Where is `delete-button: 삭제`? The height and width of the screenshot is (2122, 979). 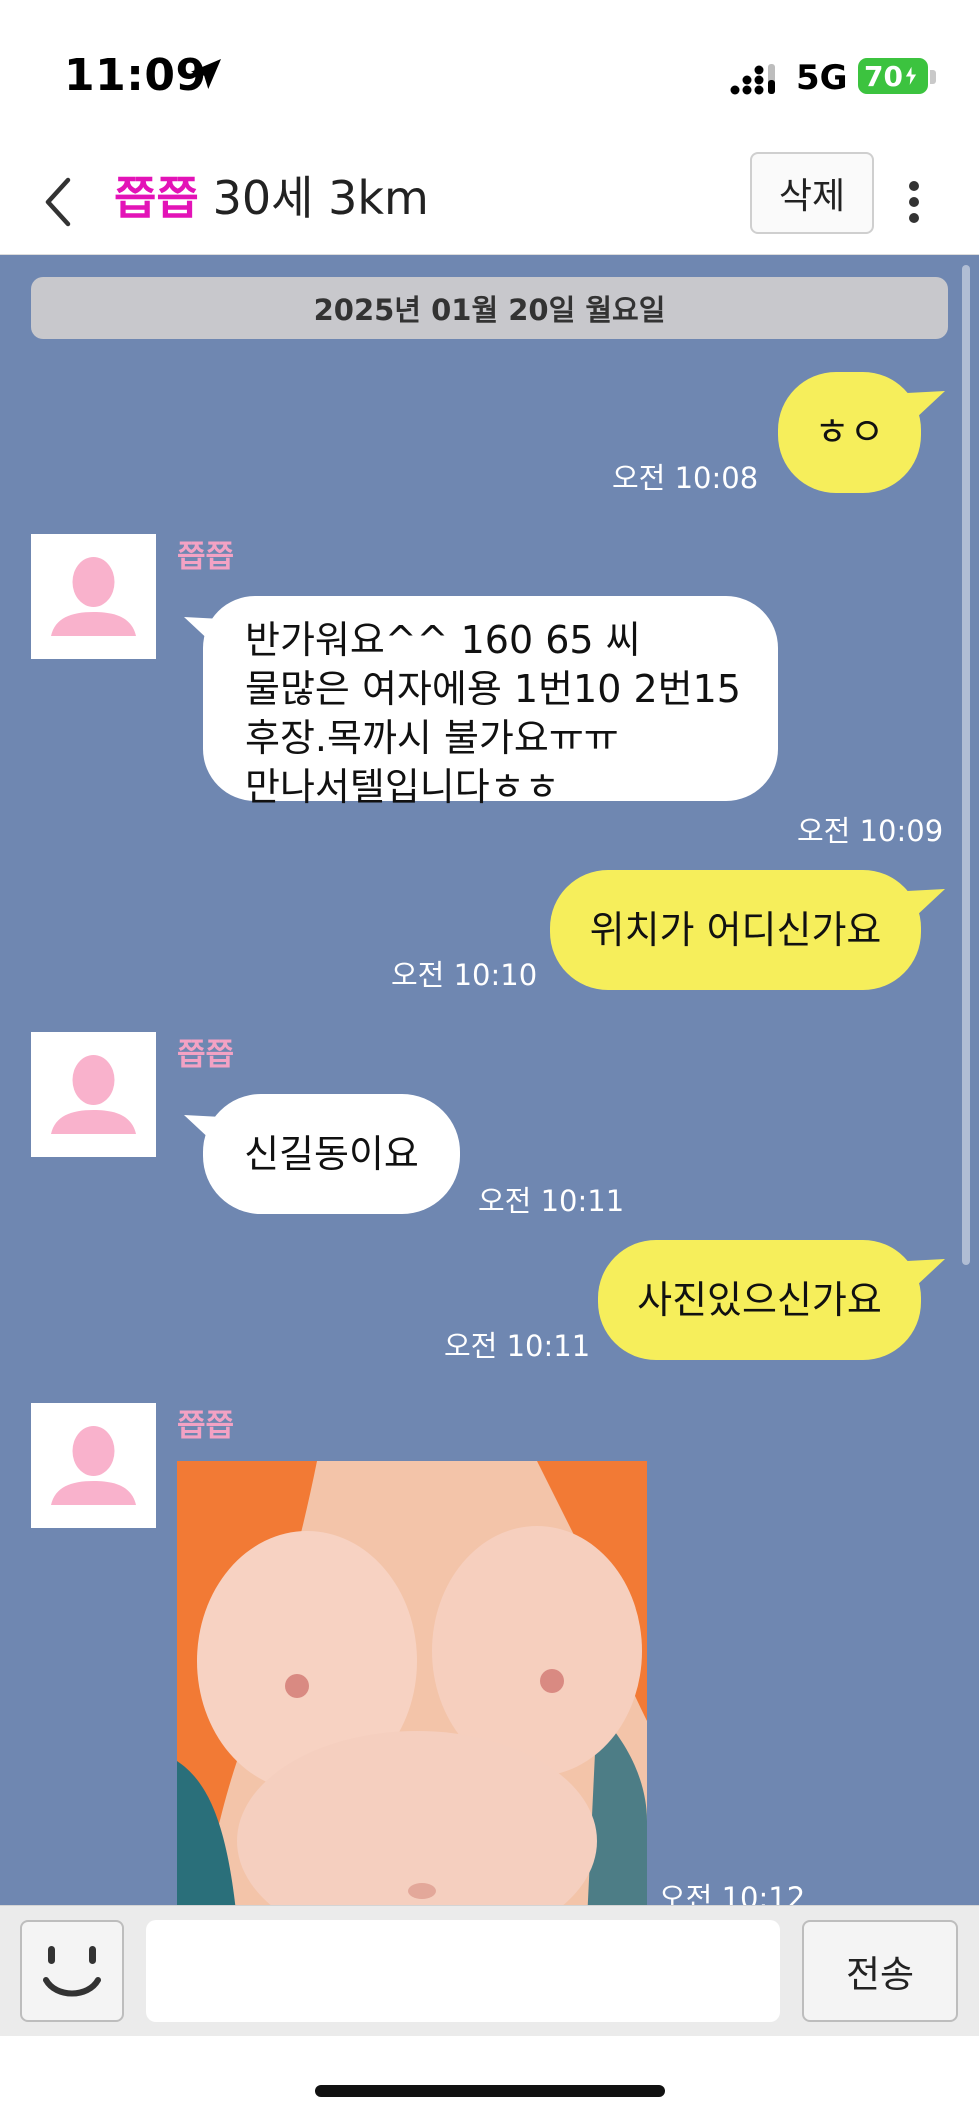
delete-button: 삭제 is located at coordinates (812, 193).